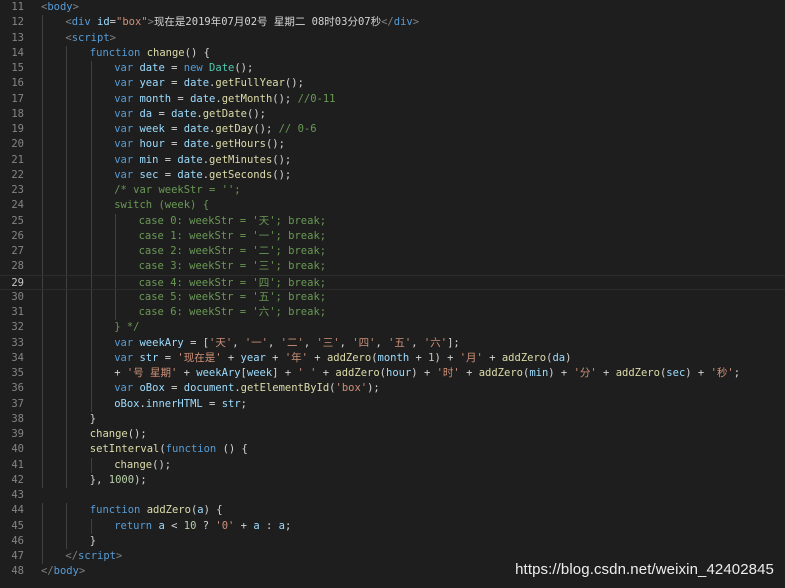 The image size is (785, 588). I want to click on line-code: setInterval(function () {, so click(169, 449).